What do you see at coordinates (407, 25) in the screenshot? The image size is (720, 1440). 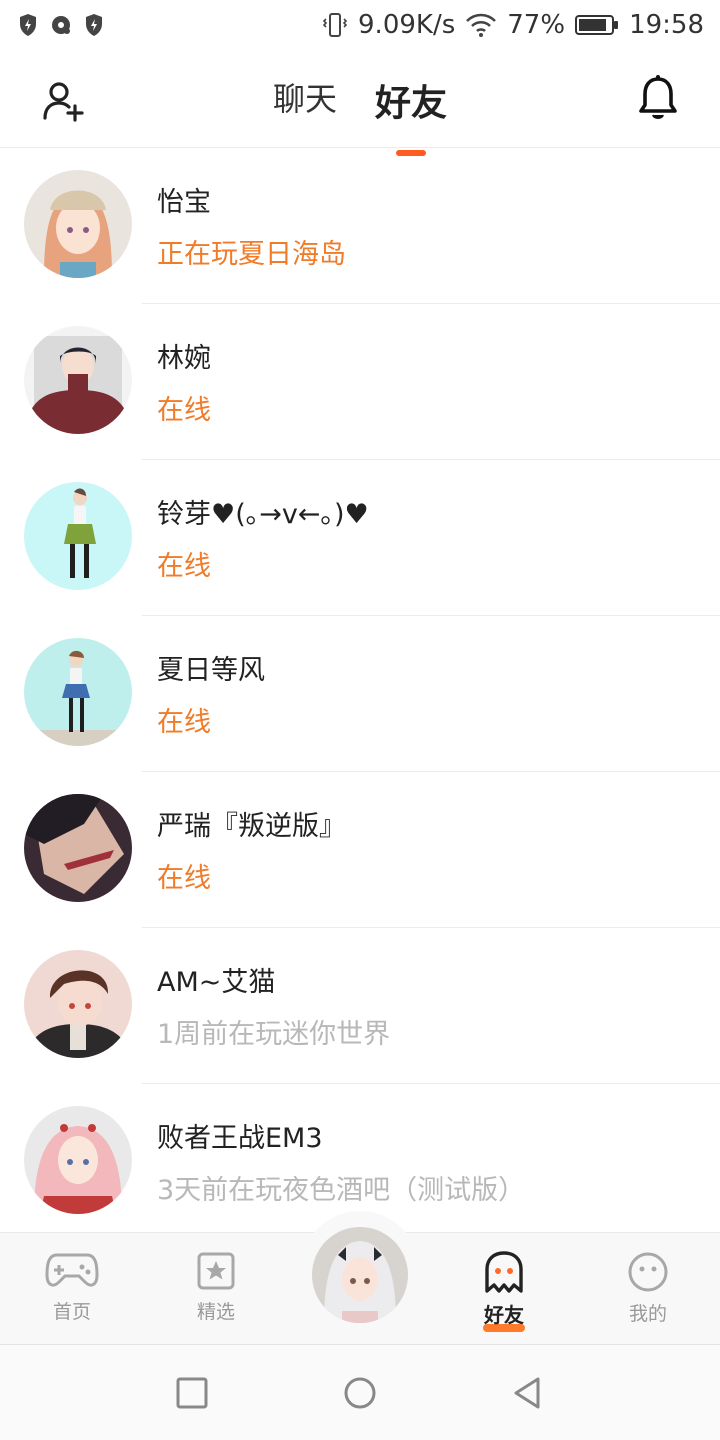 I see `net-speed: 9.09K/s` at bounding box center [407, 25].